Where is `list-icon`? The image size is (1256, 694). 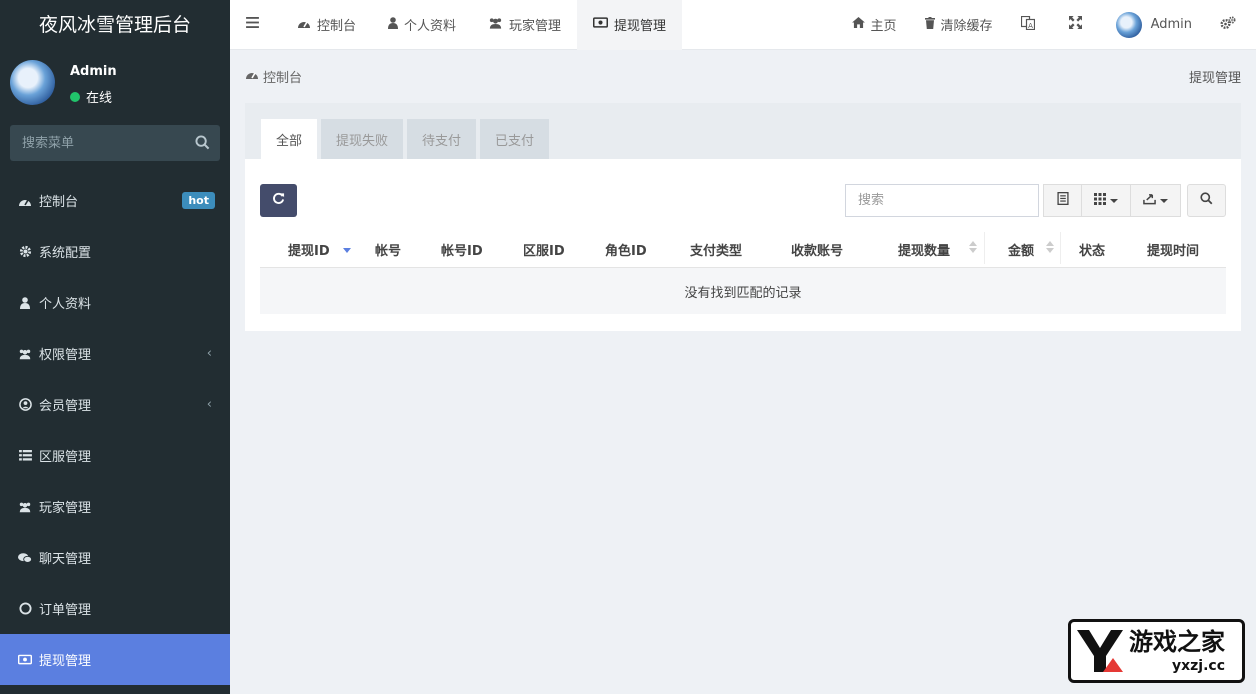
list-icon is located at coordinates (25, 456).